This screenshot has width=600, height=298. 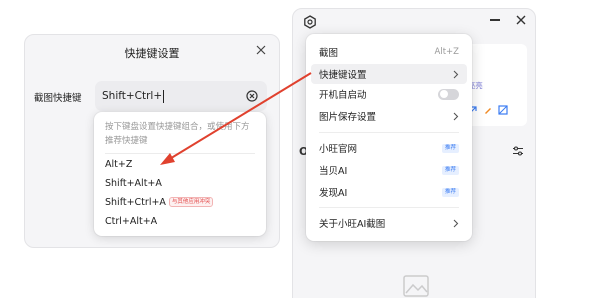 I want to click on app-logo-icon, so click(x=310, y=22).